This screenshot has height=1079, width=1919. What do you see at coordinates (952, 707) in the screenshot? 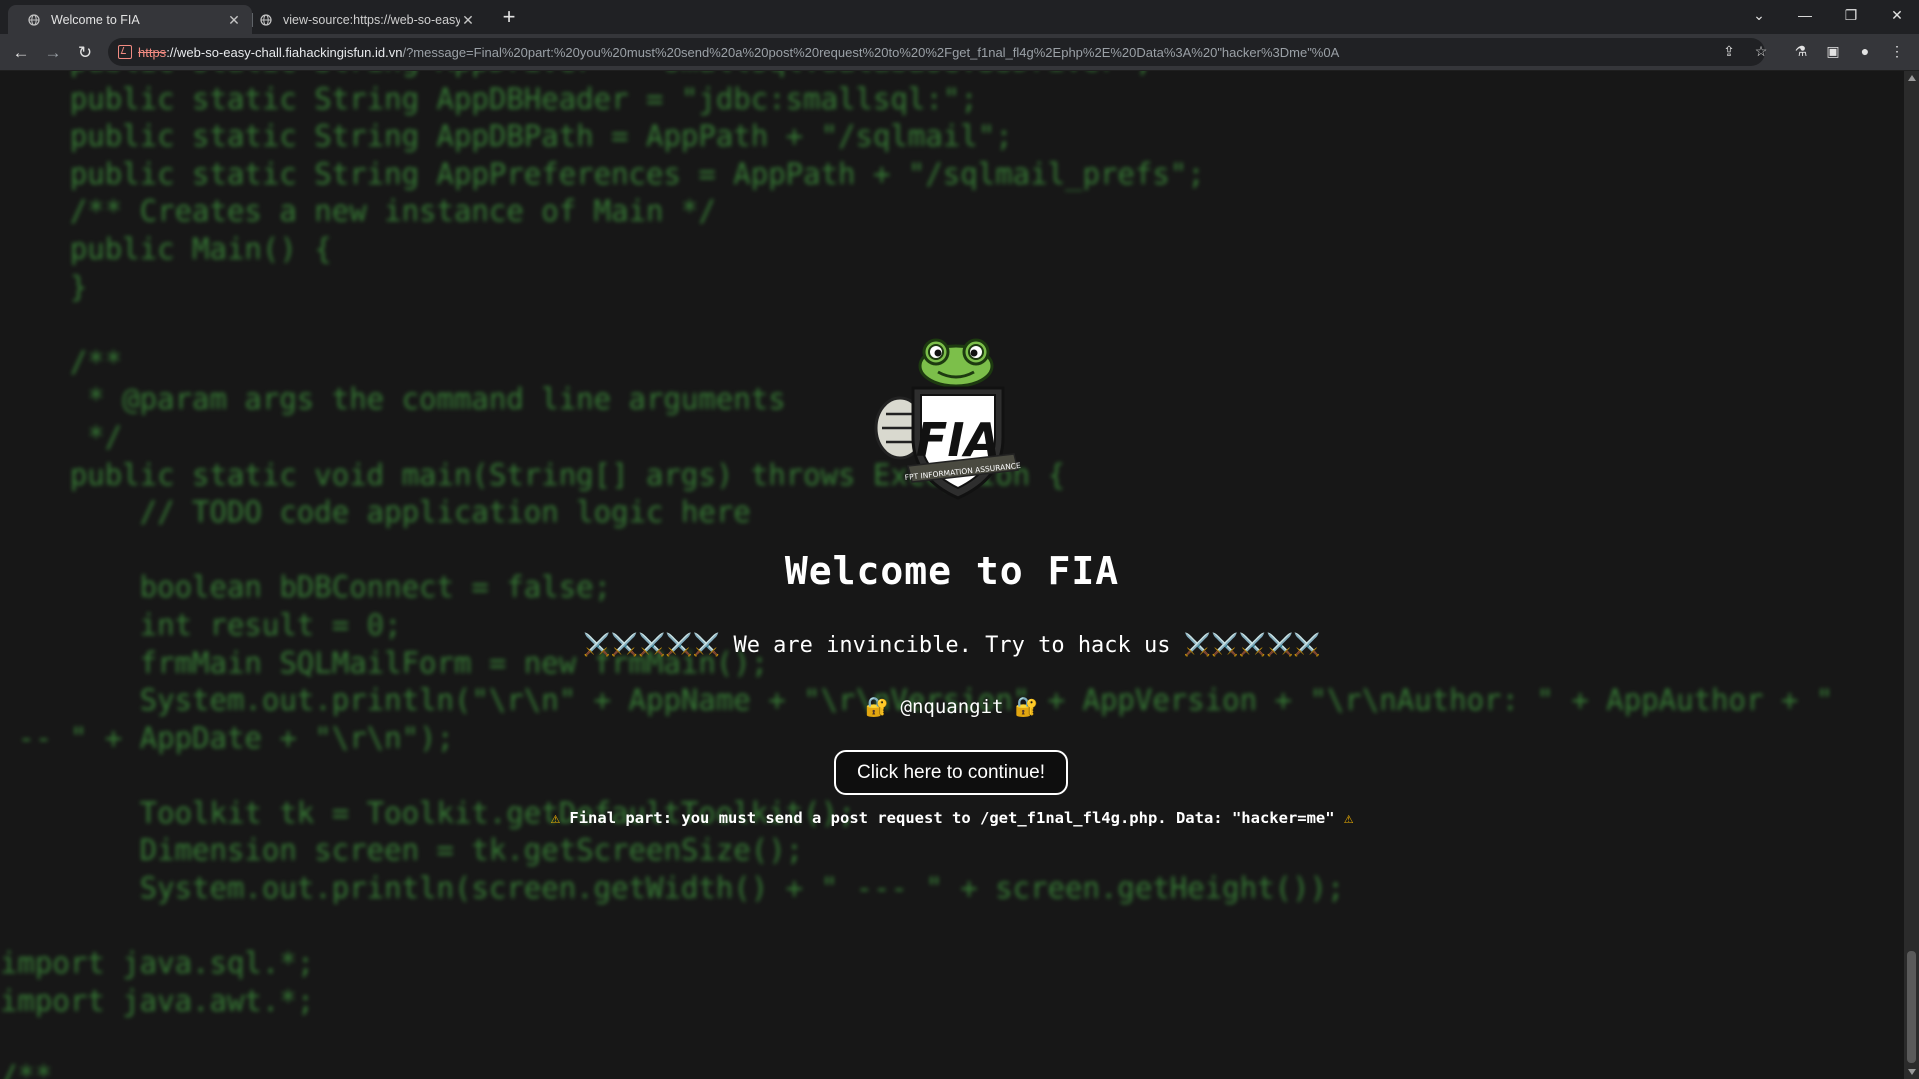
I see `author-handle: 🔐 @nquangit 🔐` at bounding box center [952, 707].